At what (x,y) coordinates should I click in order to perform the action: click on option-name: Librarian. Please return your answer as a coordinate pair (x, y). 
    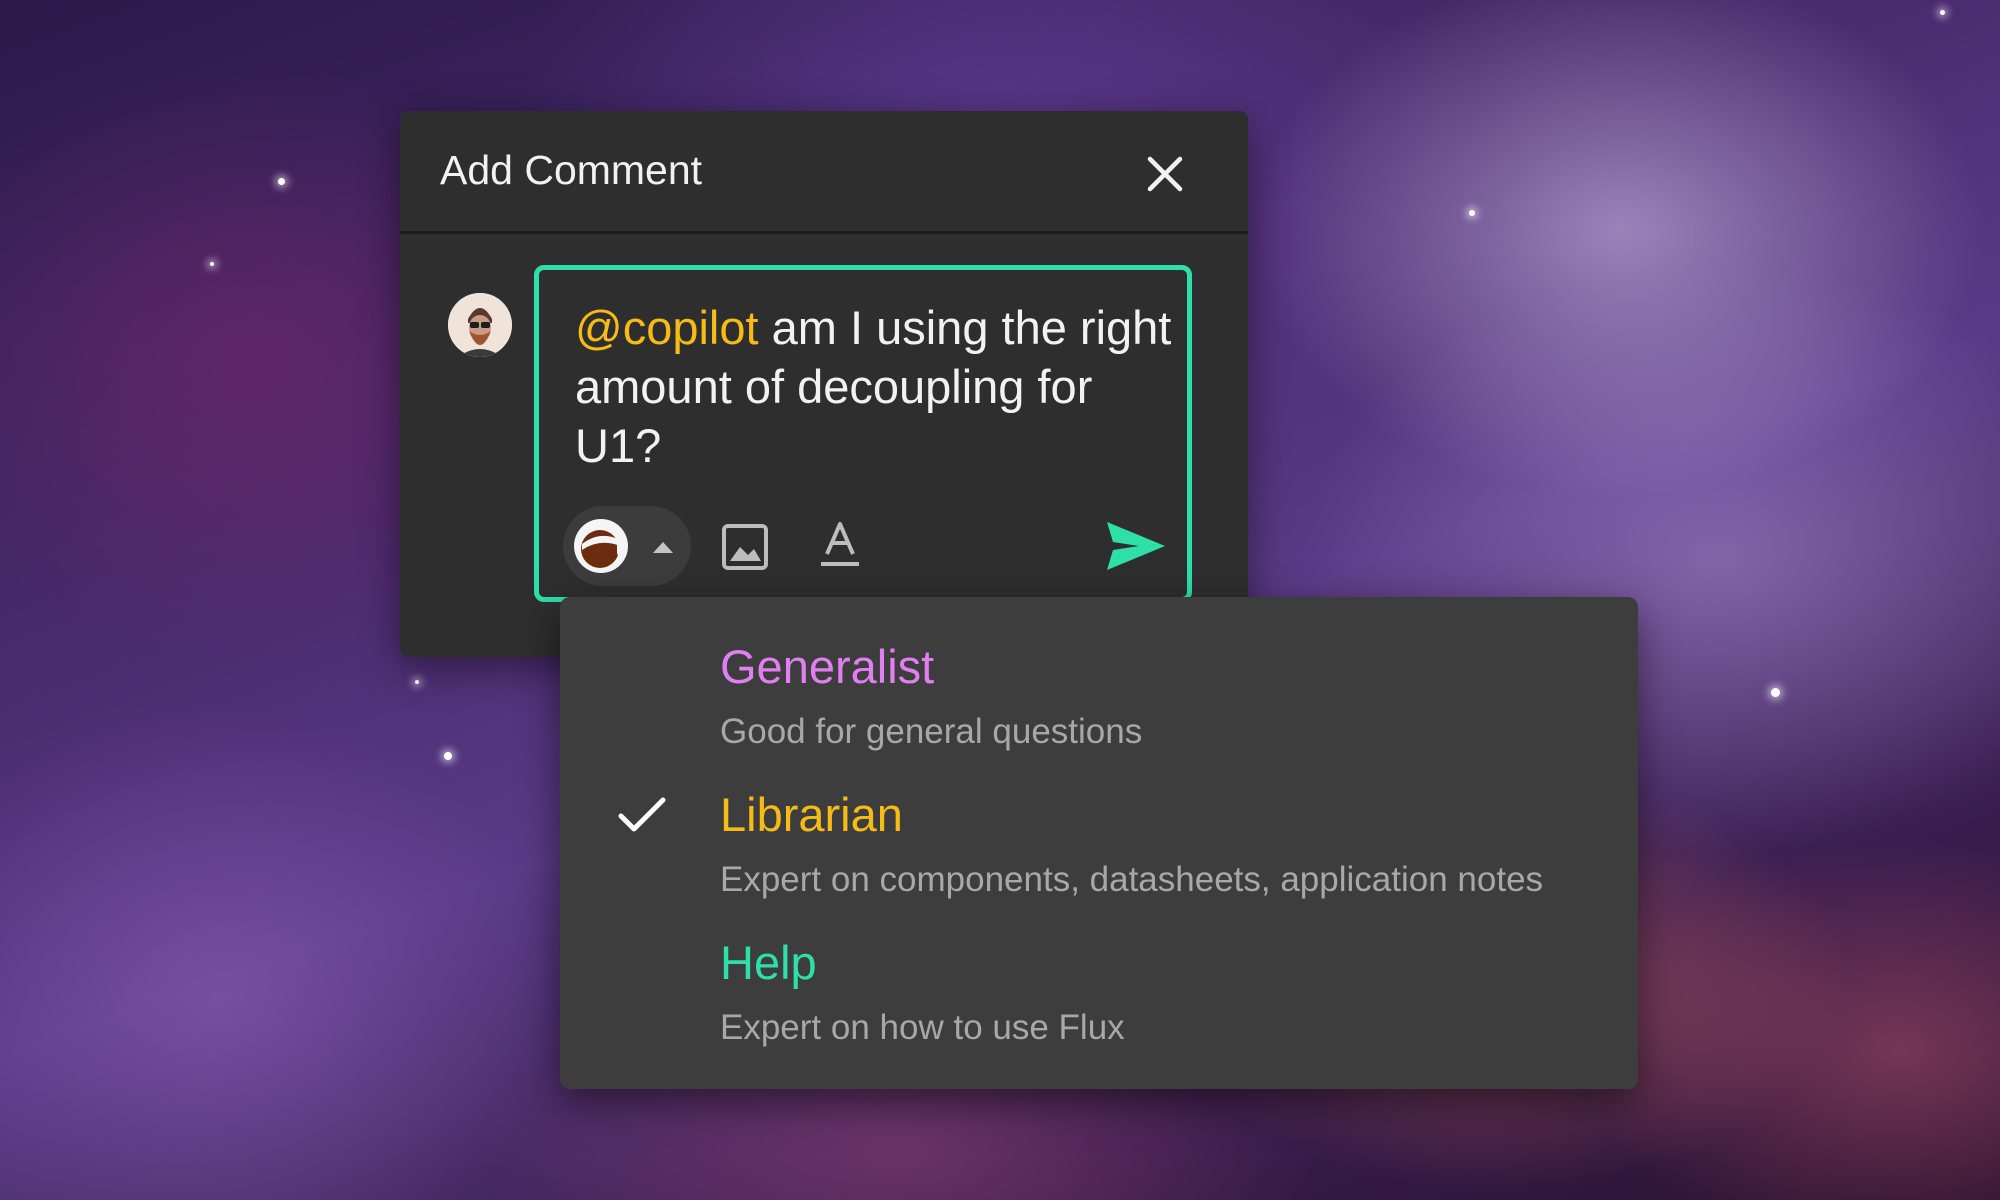
    Looking at the image, I should click on (811, 814).